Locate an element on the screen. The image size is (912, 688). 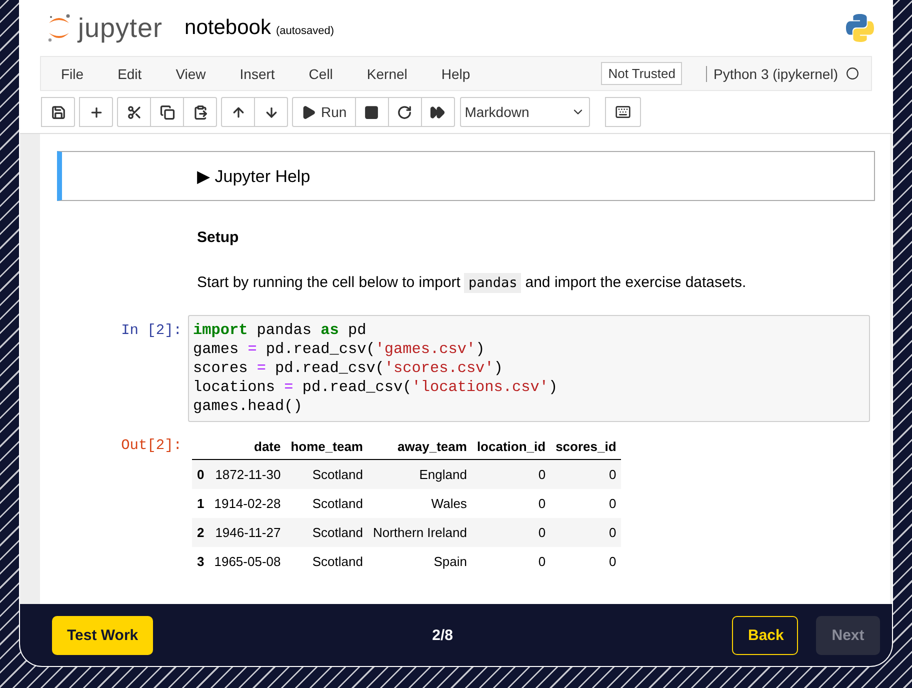
plus-icon is located at coordinates (96, 112).